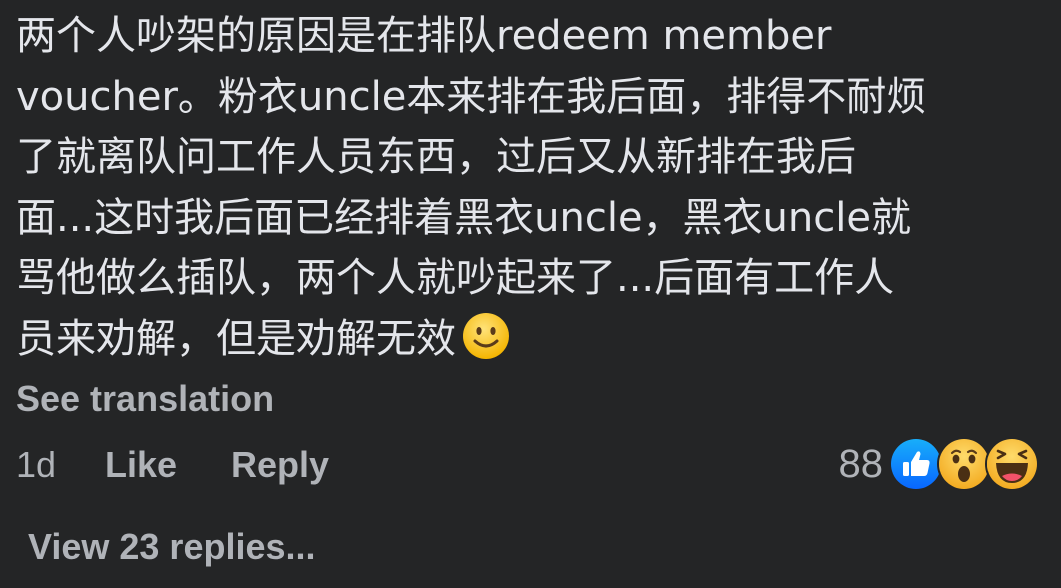 The height and width of the screenshot is (588, 1061). I want to click on comment-line: 了就离队问工作人员东西，过后又从新排在我后, so click(436, 157).